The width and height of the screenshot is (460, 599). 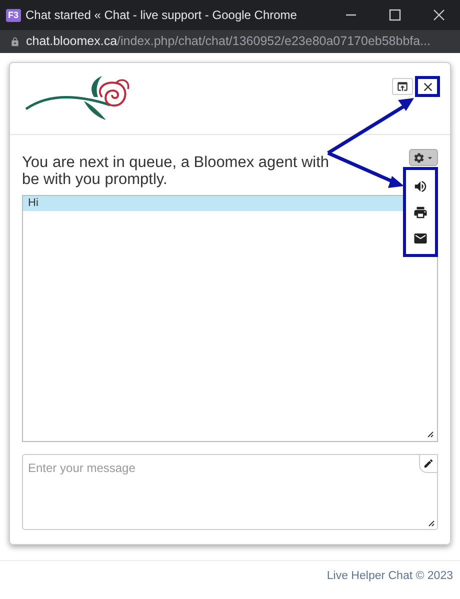 What do you see at coordinates (162, 15) in the screenshot?
I see `window-title: Chat started « Chat - live support - Google Chrome` at bounding box center [162, 15].